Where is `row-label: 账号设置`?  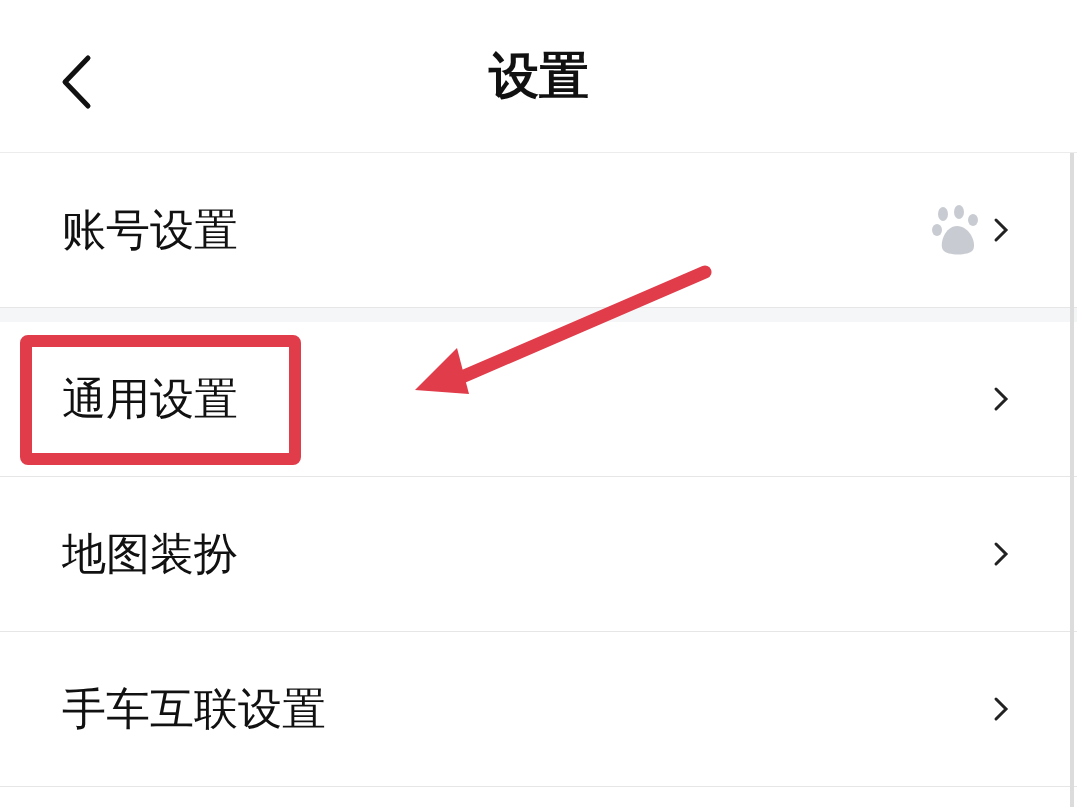 row-label: 账号设置 is located at coordinates (150, 229).